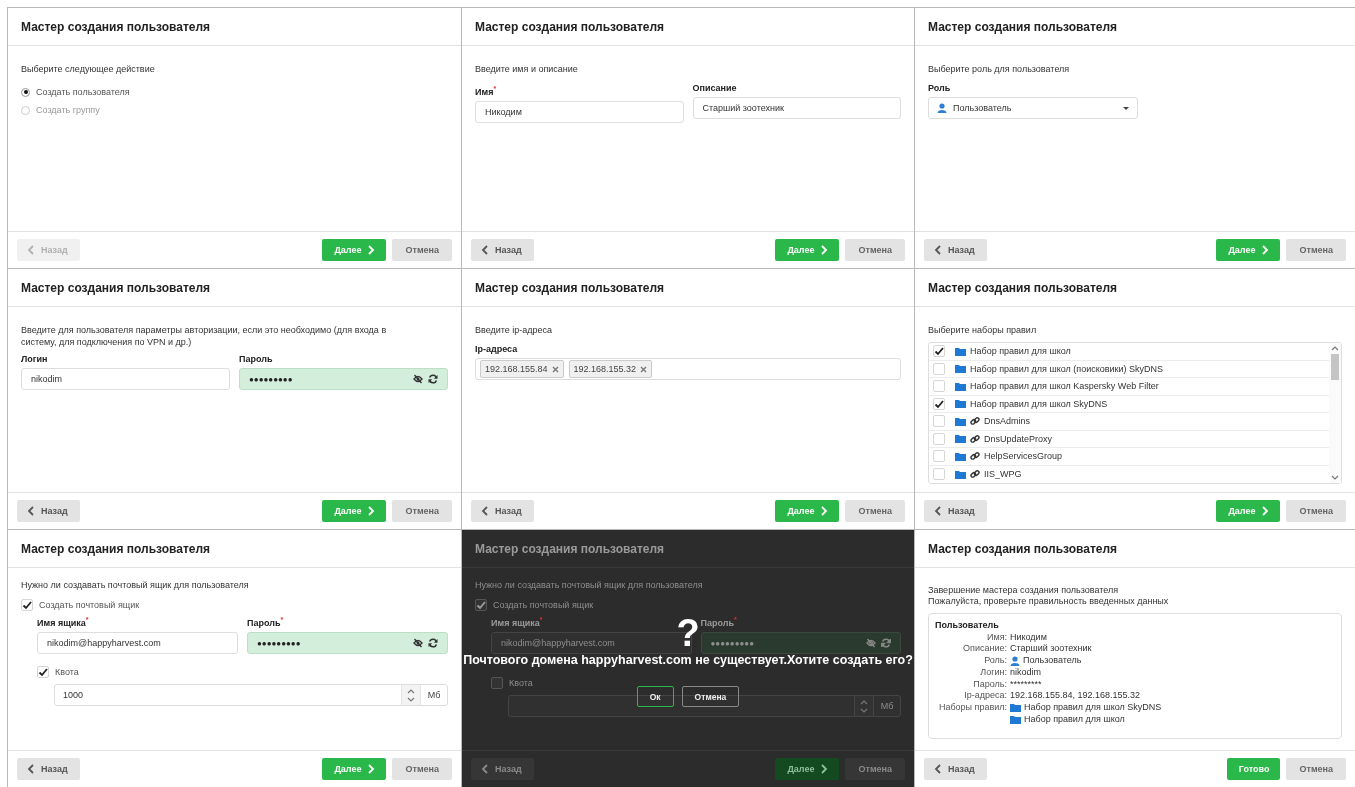  Describe the element at coordinates (1067, 368) in the screenshot. I see `rule-set-label: Набор правил для школ (поисковики) SkyDNS` at that location.